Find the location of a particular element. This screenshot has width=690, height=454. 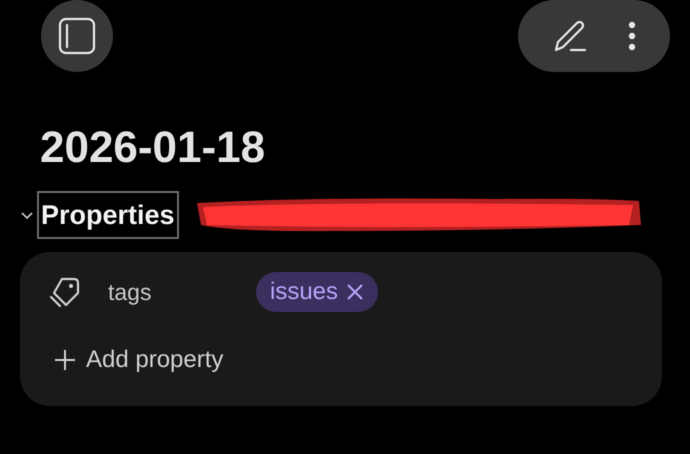

remove-icon is located at coordinates (355, 291).